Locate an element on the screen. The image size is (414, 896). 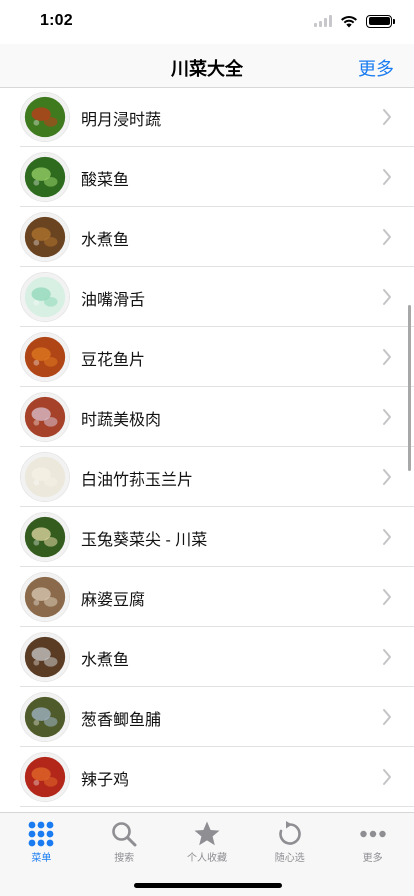
dish-row: 麻婆豆腐 is located at coordinates (207, 597).